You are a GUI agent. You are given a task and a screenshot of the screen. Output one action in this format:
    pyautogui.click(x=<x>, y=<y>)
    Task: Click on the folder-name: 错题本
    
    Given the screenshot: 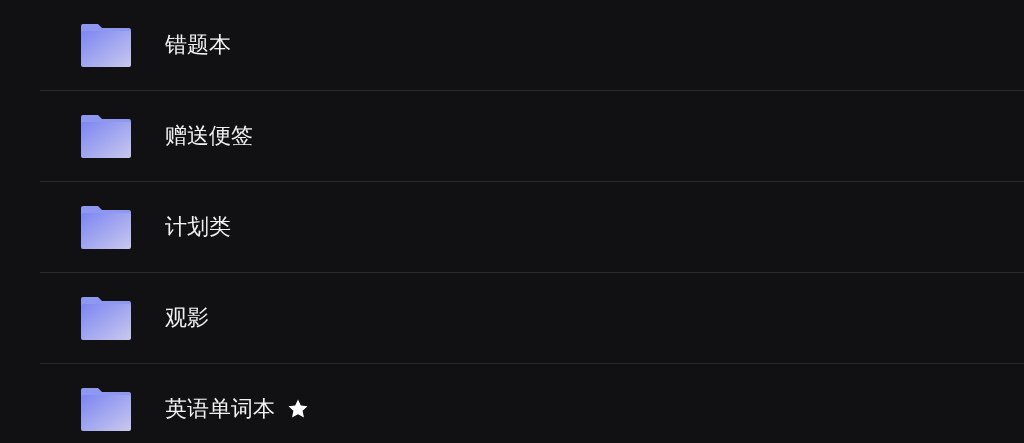 What is the action you would take?
    pyautogui.click(x=198, y=45)
    